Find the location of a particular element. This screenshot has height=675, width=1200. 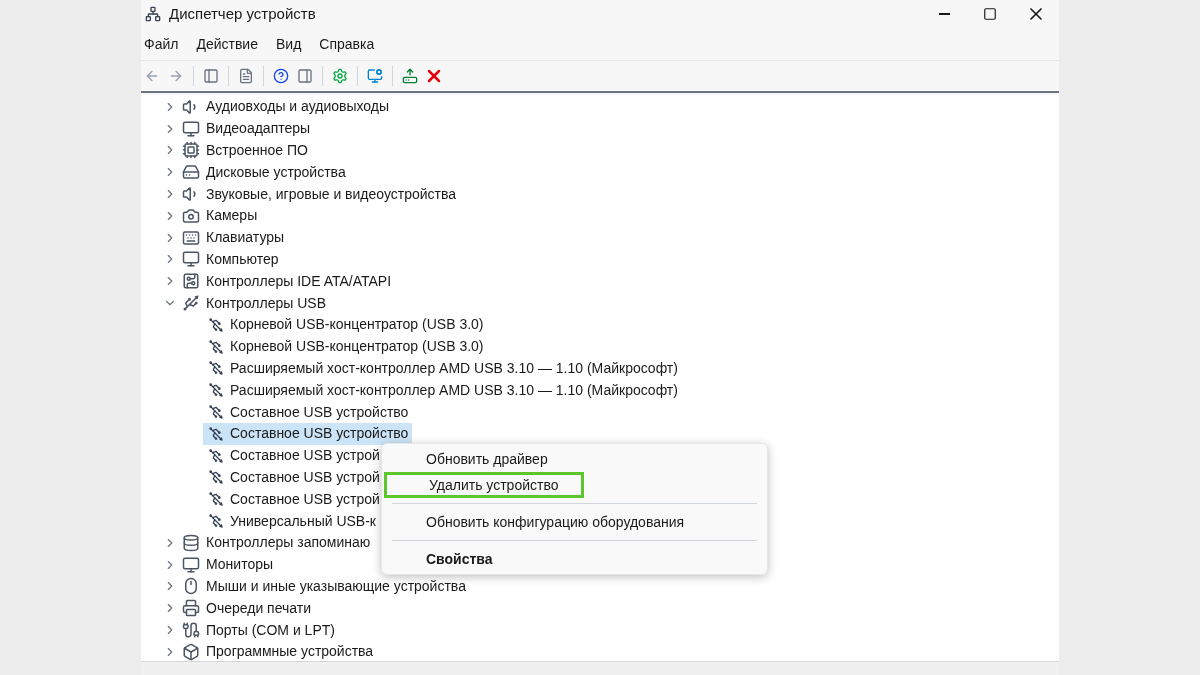

mouse-icon is located at coordinates (191, 586).